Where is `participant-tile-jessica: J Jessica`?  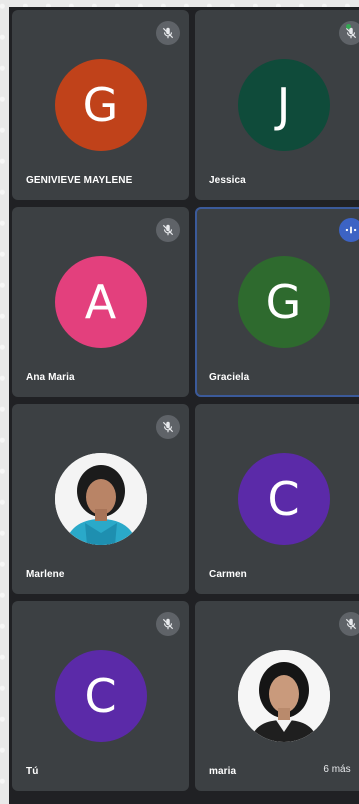
participant-tile-jessica: J Jessica is located at coordinates (277, 105).